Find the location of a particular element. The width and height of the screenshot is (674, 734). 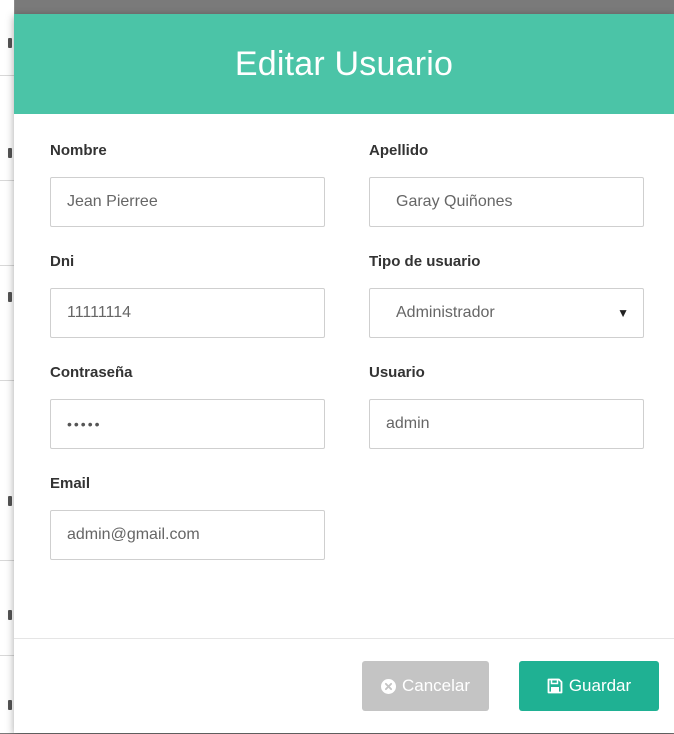

contrasena-value: ••••• is located at coordinates (84, 424).